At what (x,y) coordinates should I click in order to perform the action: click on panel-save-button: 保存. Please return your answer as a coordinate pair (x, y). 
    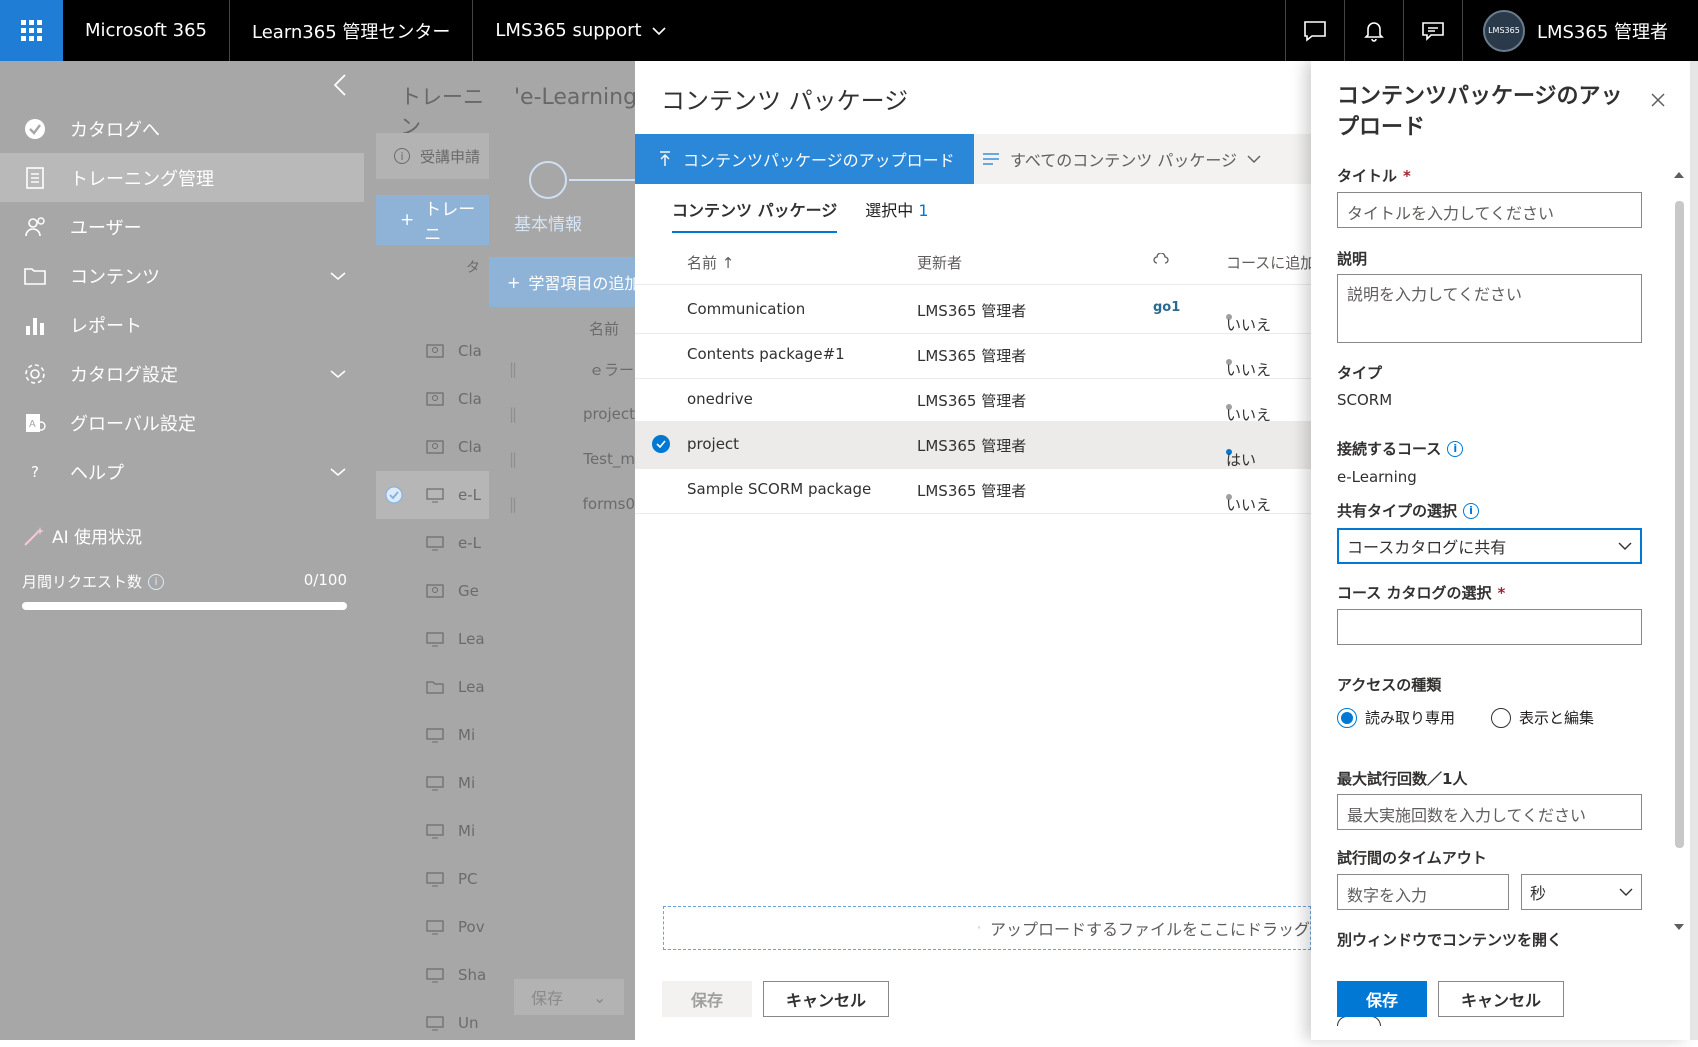
    Looking at the image, I should click on (1382, 999).